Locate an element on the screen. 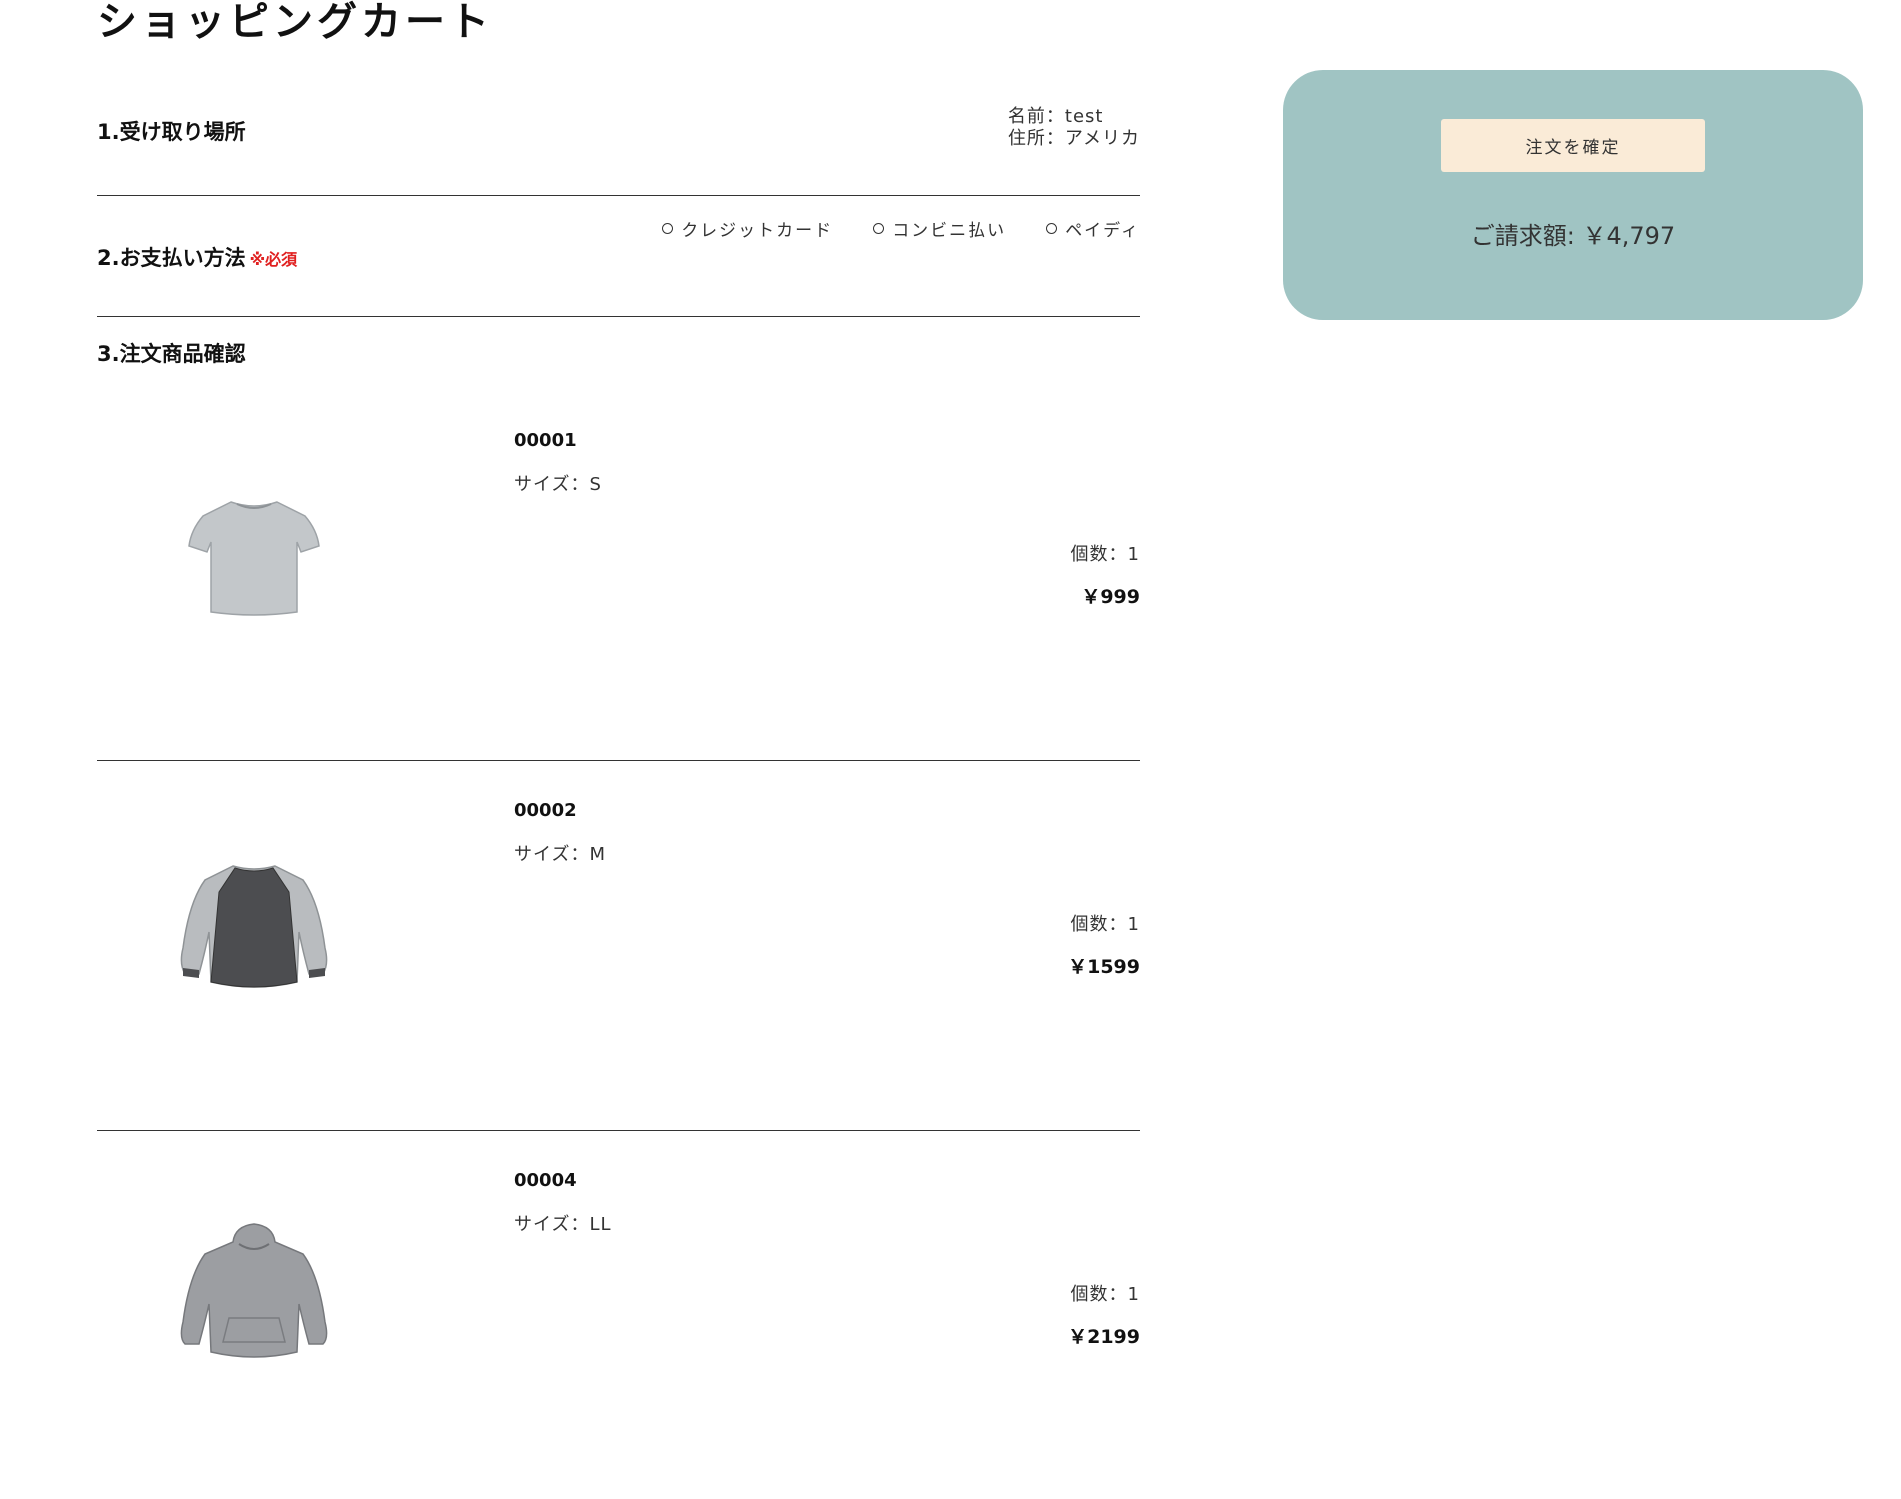  pickup-section-label: 1.受け取り場所 is located at coordinates (171, 132).